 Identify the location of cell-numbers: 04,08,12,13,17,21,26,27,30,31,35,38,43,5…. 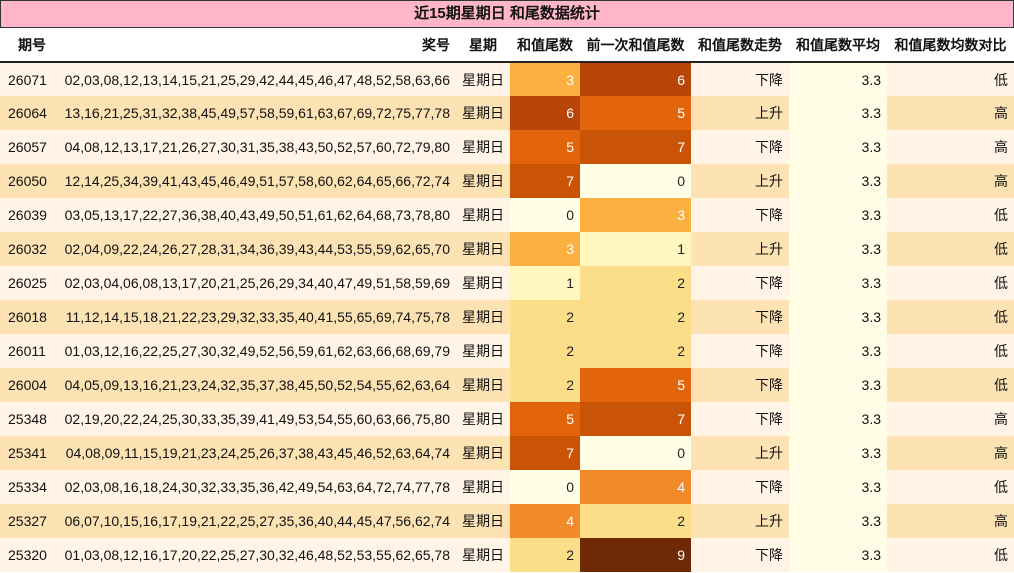
(257, 147).